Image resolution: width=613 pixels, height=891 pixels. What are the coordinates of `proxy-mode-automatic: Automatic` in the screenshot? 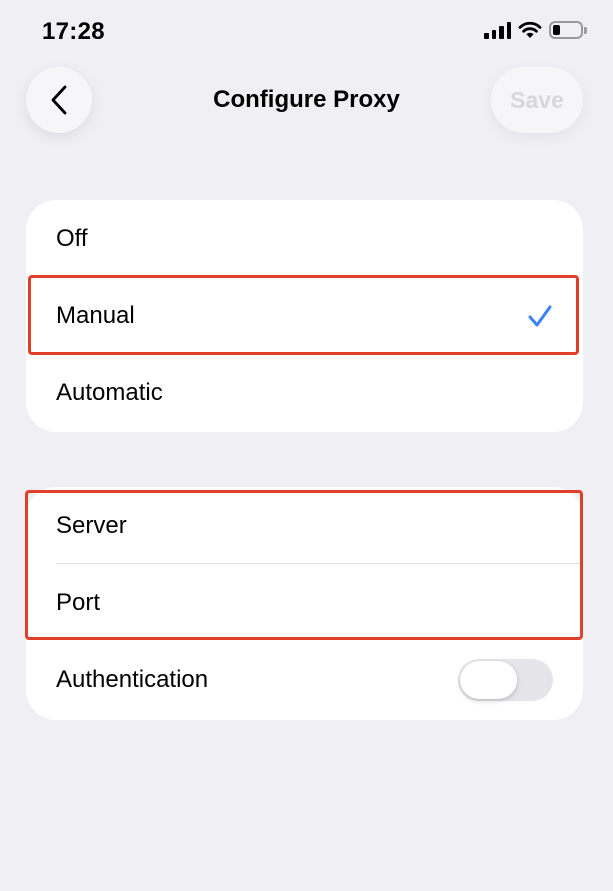 It's located at (304, 392).